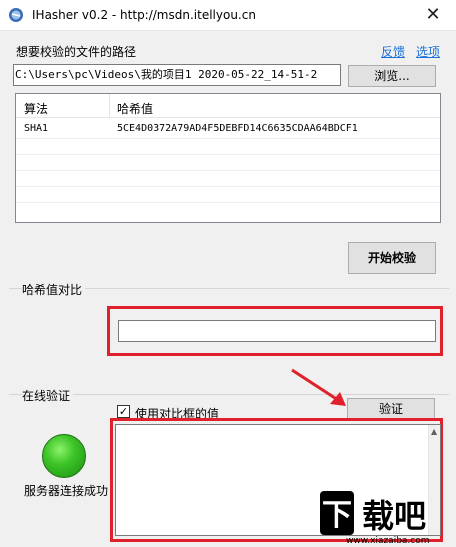 The image size is (456, 547). Describe the element at coordinates (394, 516) in the screenshot. I see `svg-text: 载吧` at that location.